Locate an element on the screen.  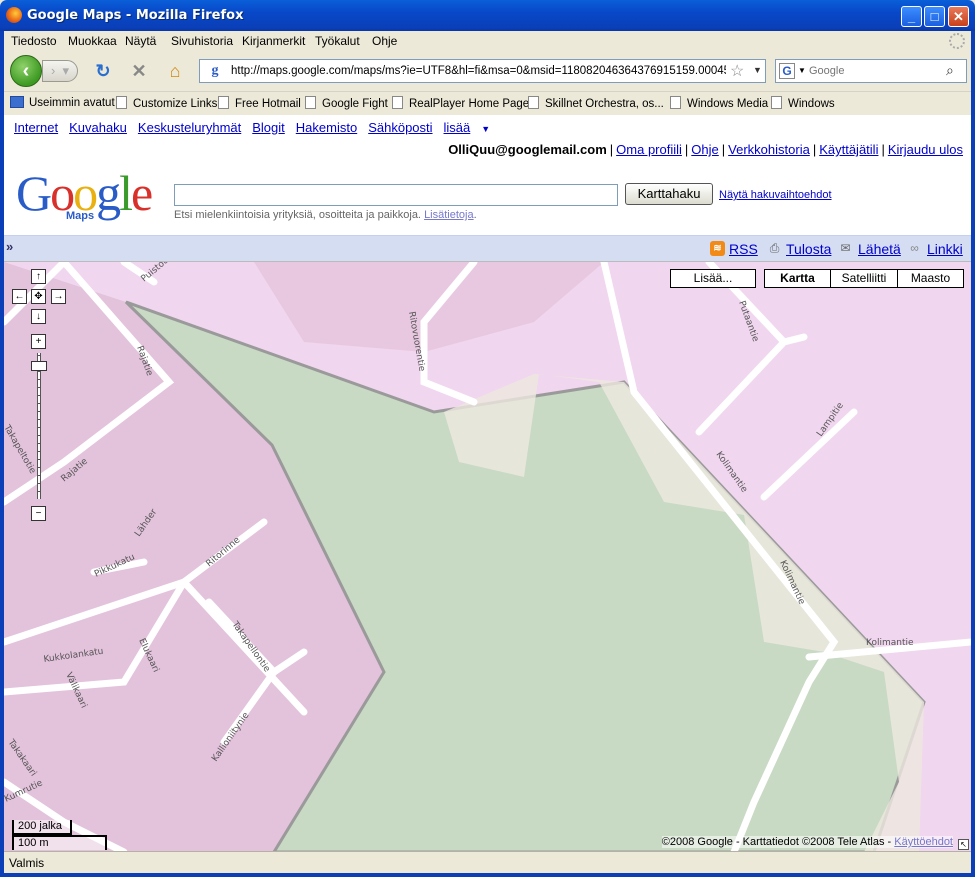
bookmark-label: Free Hotmail is located at coordinates (268, 104).